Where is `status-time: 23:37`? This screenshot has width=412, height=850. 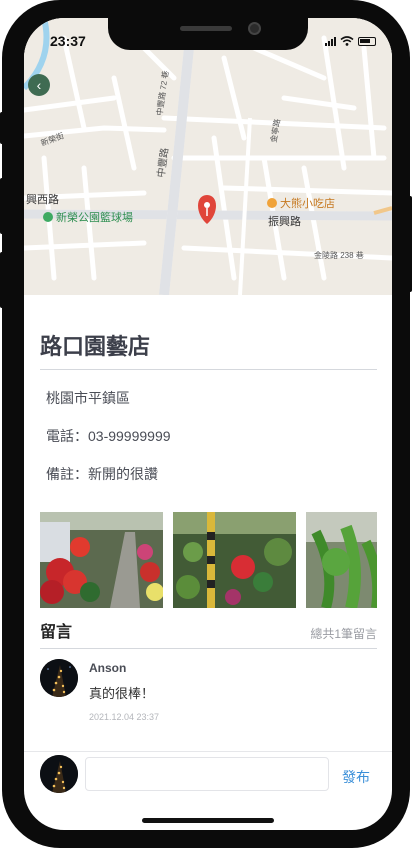 status-time: 23:37 is located at coordinates (68, 41).